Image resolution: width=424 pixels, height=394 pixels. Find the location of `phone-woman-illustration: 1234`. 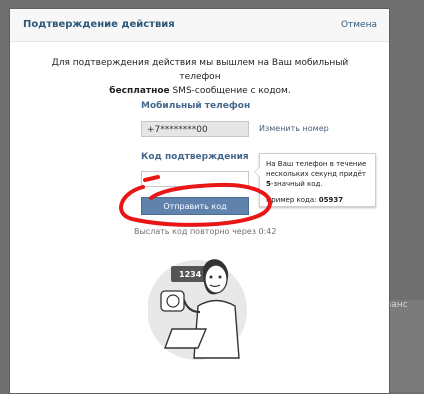

phone-woman-illustration: 1234 is located at coordinates (197, 309).